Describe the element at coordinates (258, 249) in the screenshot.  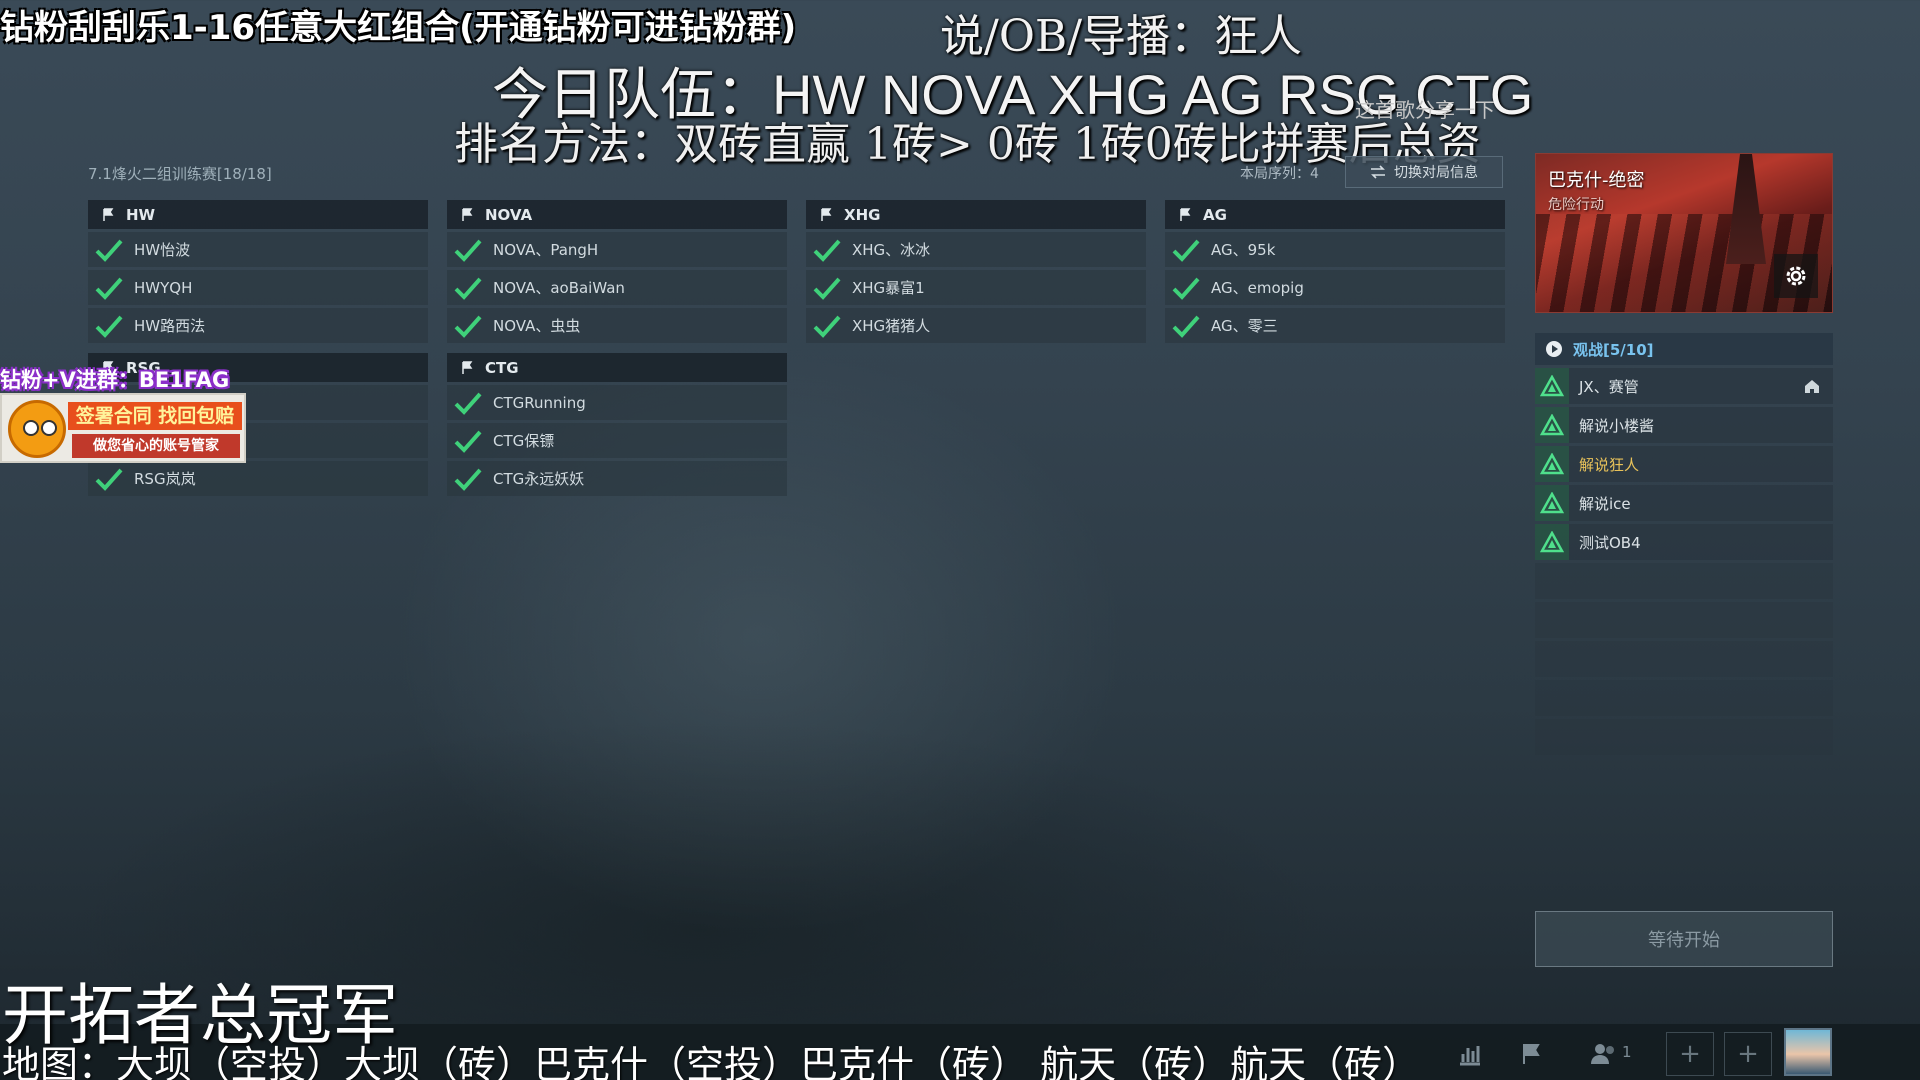
I see `player-row: HW怡波` at that location.